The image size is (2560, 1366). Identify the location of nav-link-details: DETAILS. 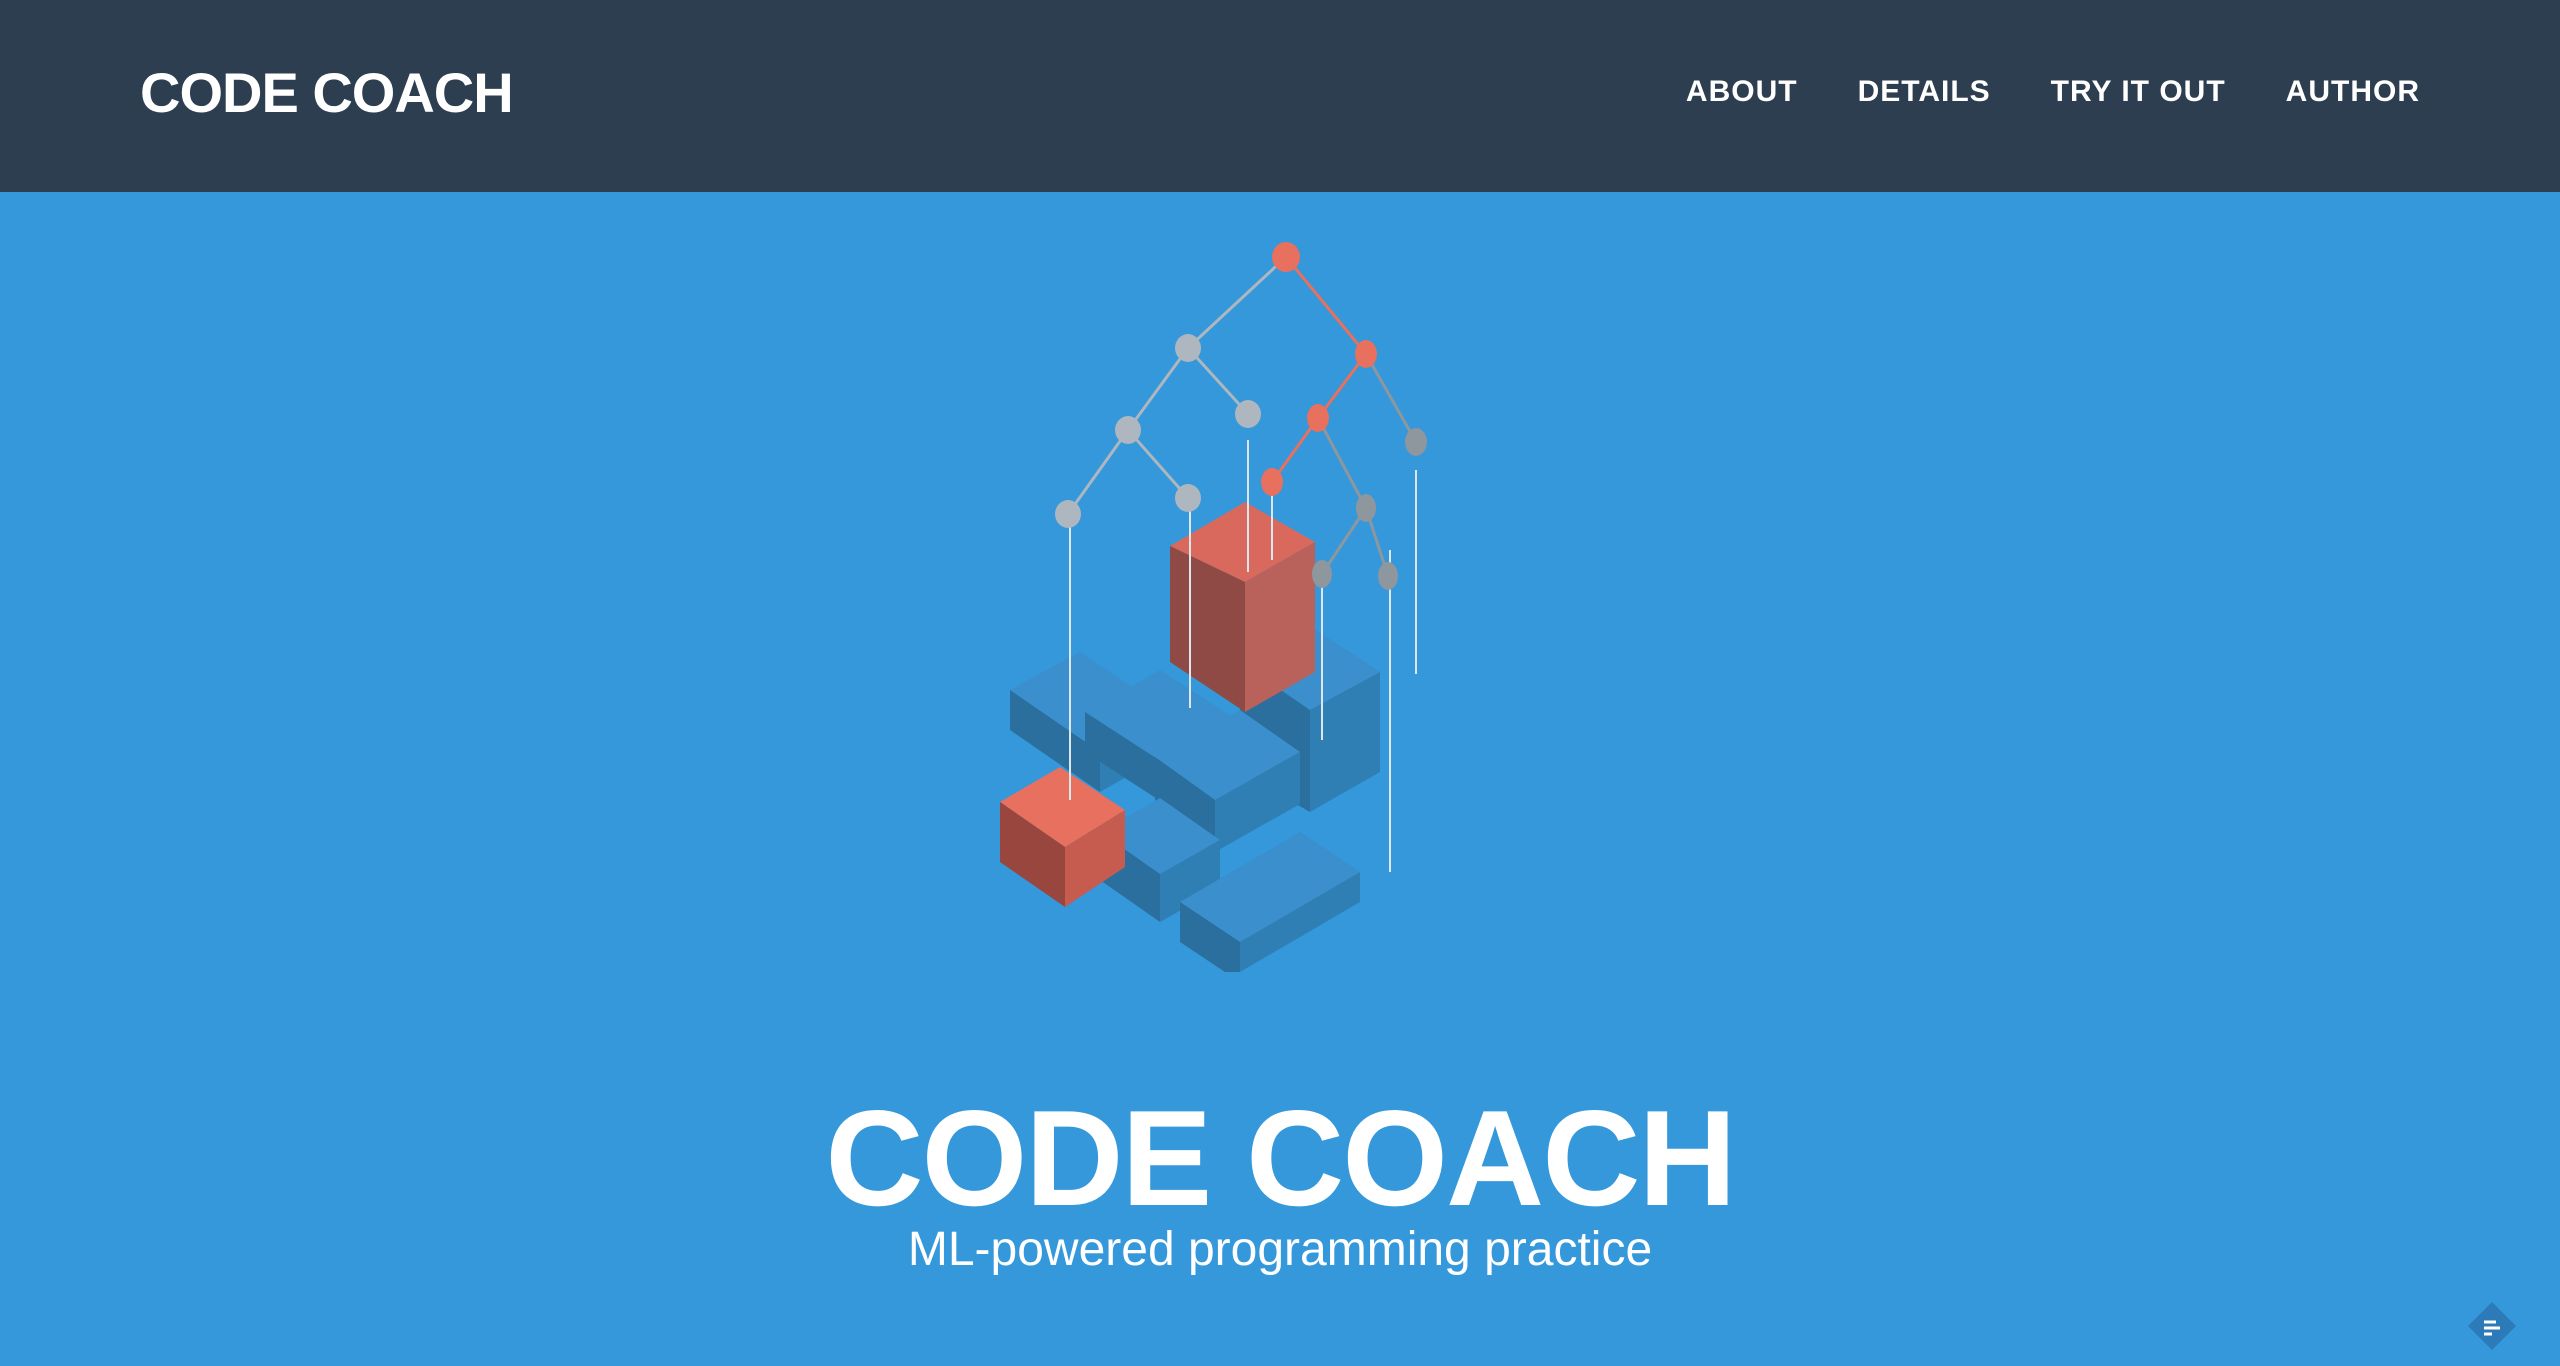
(1924, 91).